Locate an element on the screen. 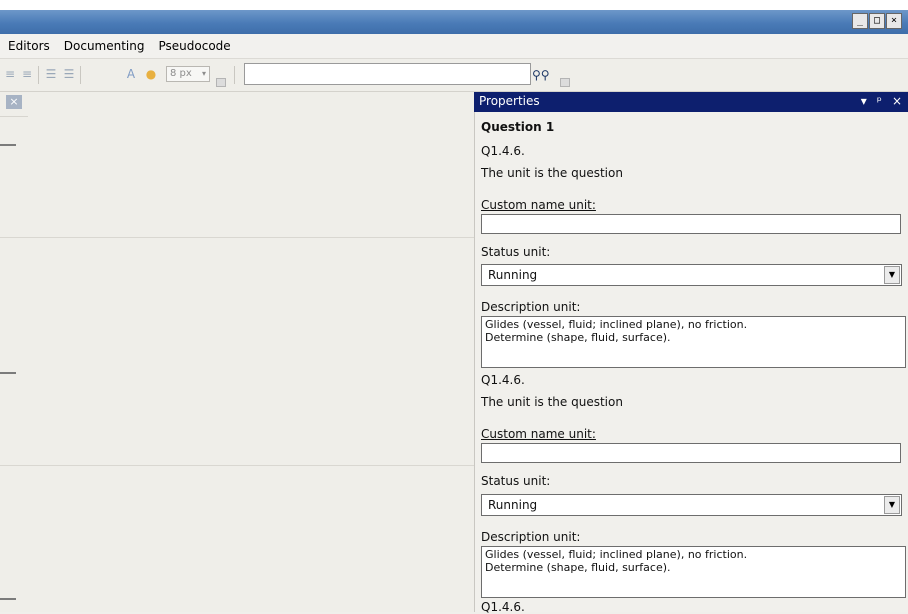 Image resolution: width=908 pixels, height=614 pixels. indent-icon: ≡ is located at coordinates (27, 74).